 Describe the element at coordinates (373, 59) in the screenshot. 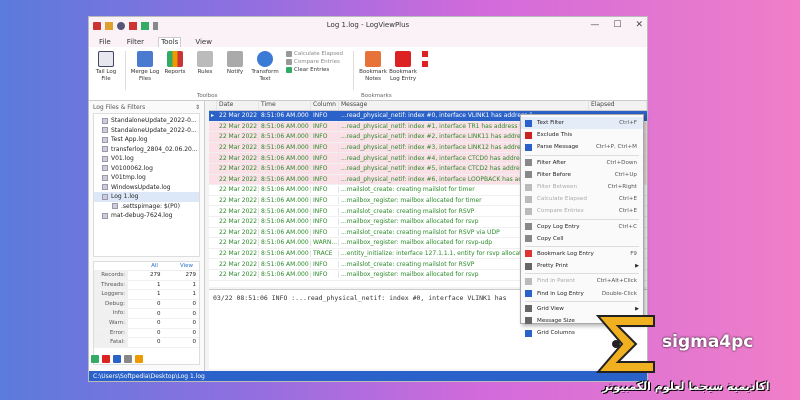

I see `bookmark-notes-icon` at that location.